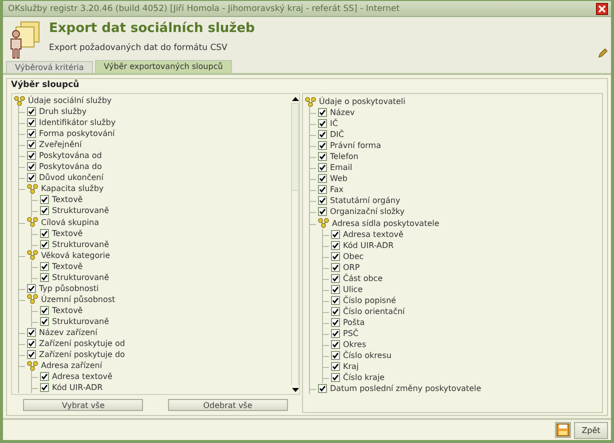 The width and height of the screenshot is (614, 443). What do you see at coordinates (70, 167) in the screenshot?
I see `tree-item-label: Poskytována do` at bounding box center [70, 167].